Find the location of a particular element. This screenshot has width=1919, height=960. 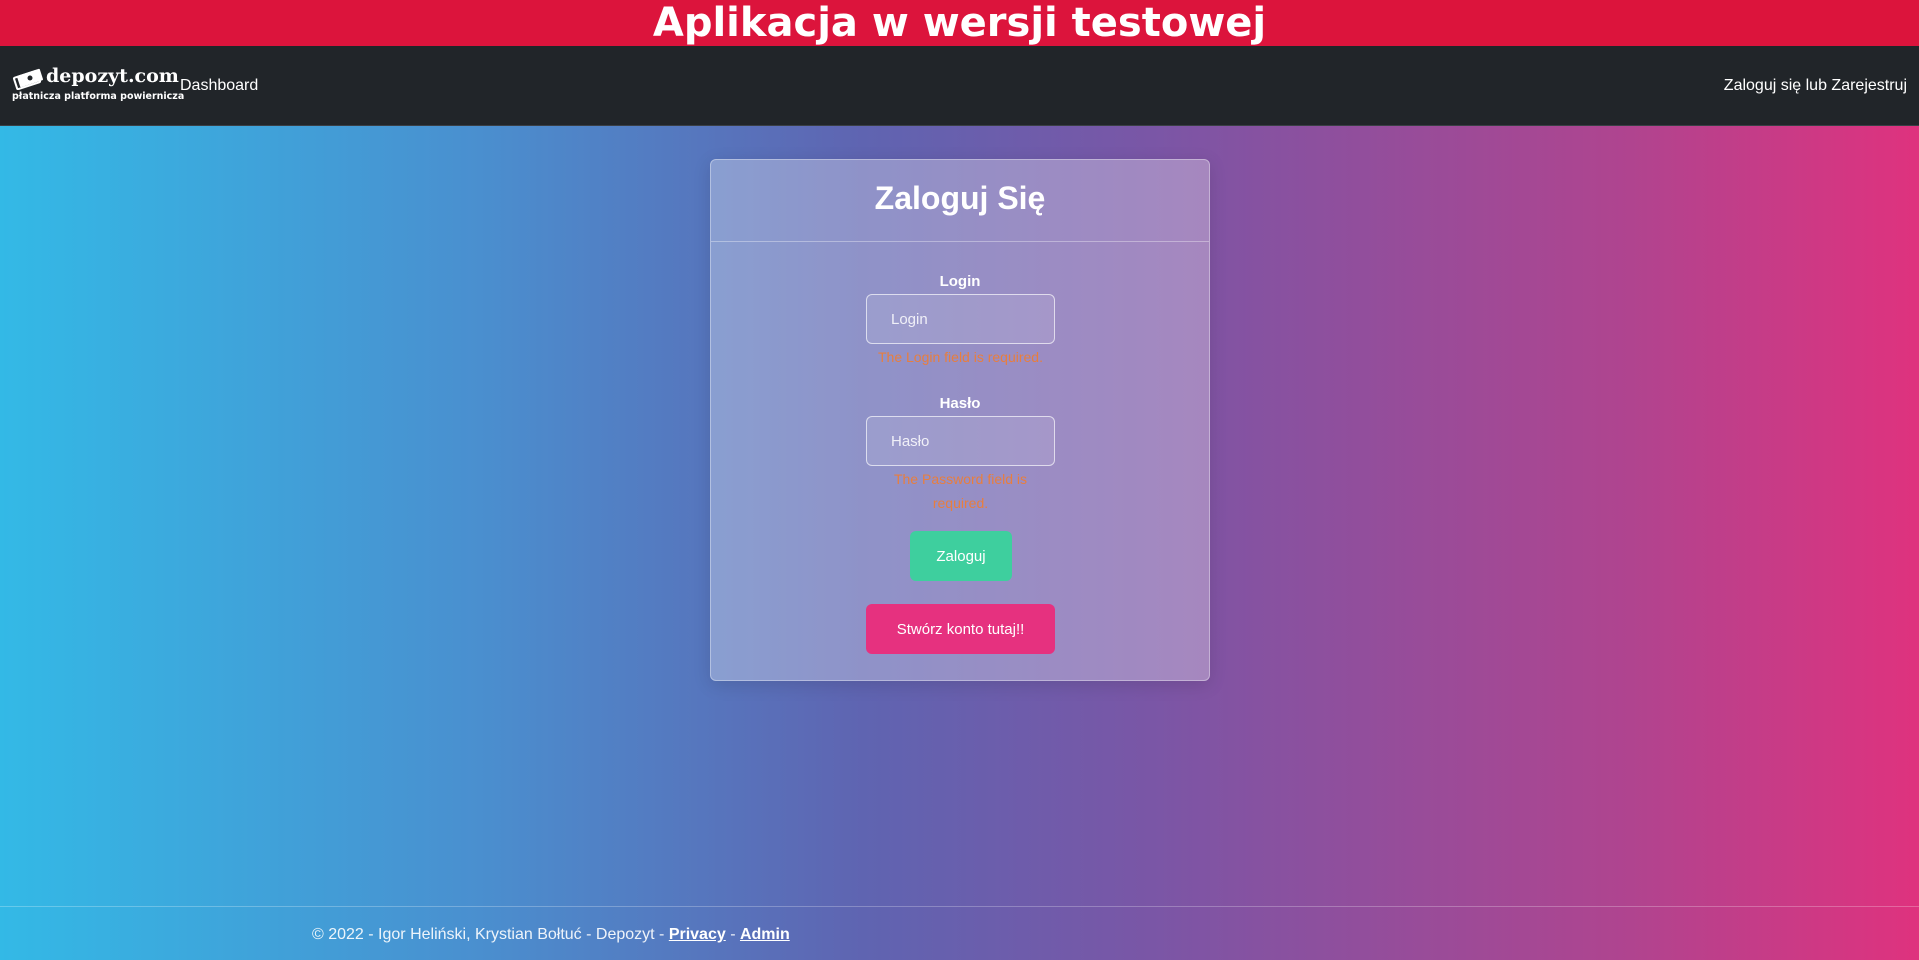

login-label: Login is located at coordinates (960, 281).